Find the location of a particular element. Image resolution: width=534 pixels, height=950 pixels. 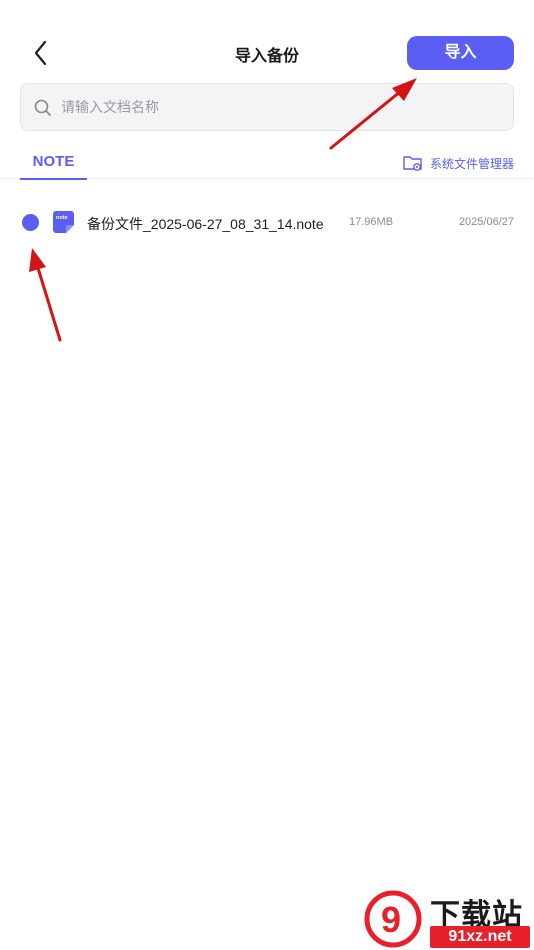

search-icon is located at coordinates (42, 107).